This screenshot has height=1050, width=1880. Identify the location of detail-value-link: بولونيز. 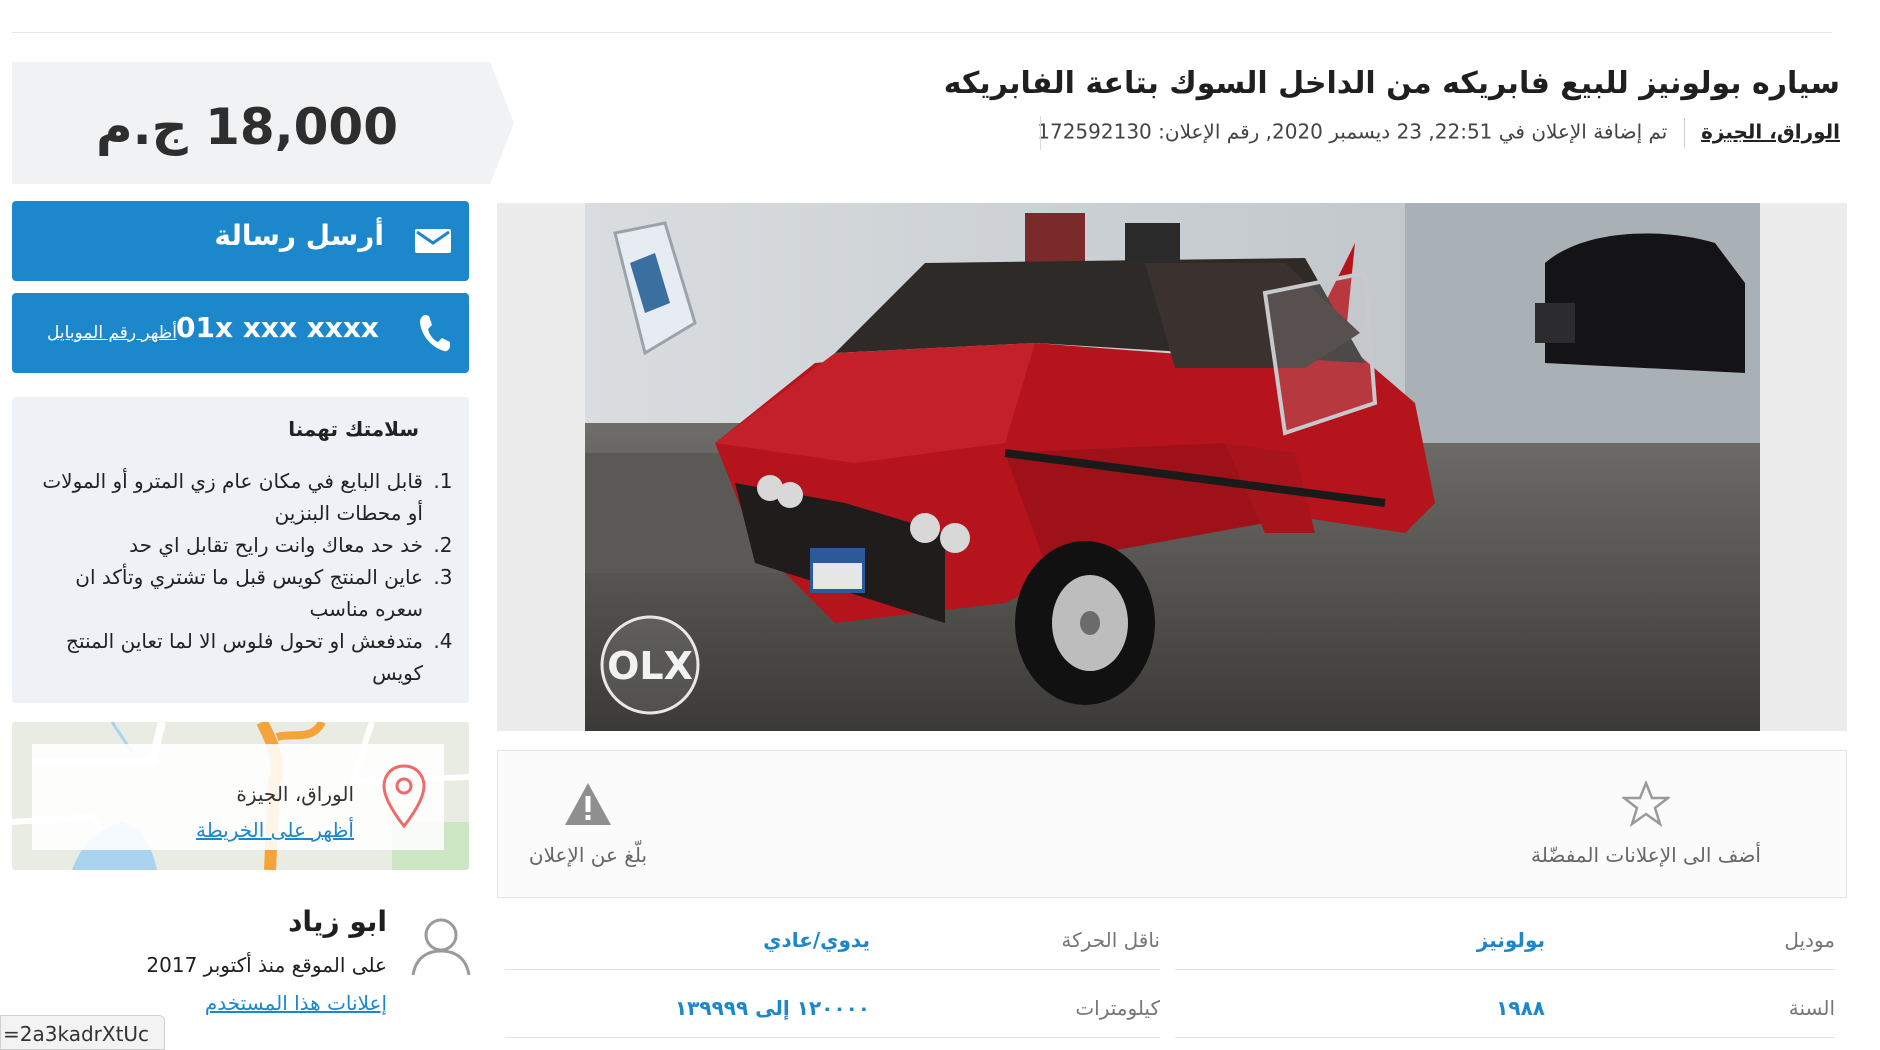
(1511, 940).